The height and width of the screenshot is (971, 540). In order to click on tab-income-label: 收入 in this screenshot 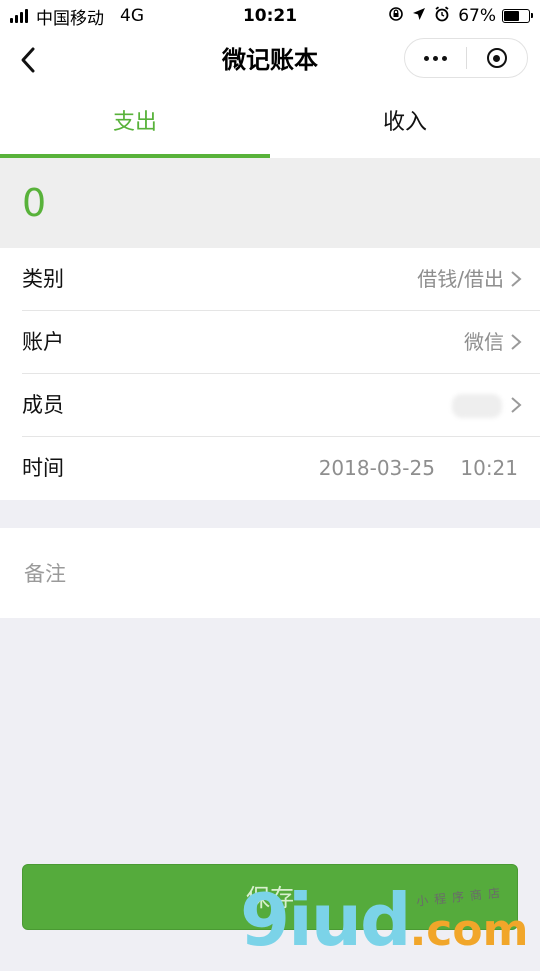, I will do `click(404, 122)`.